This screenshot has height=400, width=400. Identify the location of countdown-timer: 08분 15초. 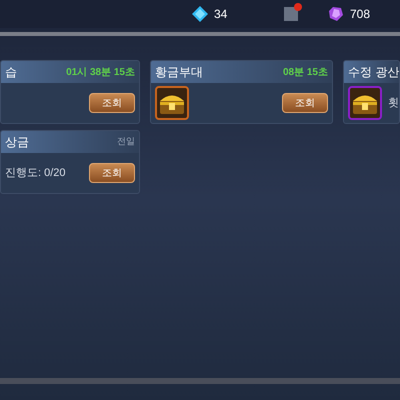
(305, 73).